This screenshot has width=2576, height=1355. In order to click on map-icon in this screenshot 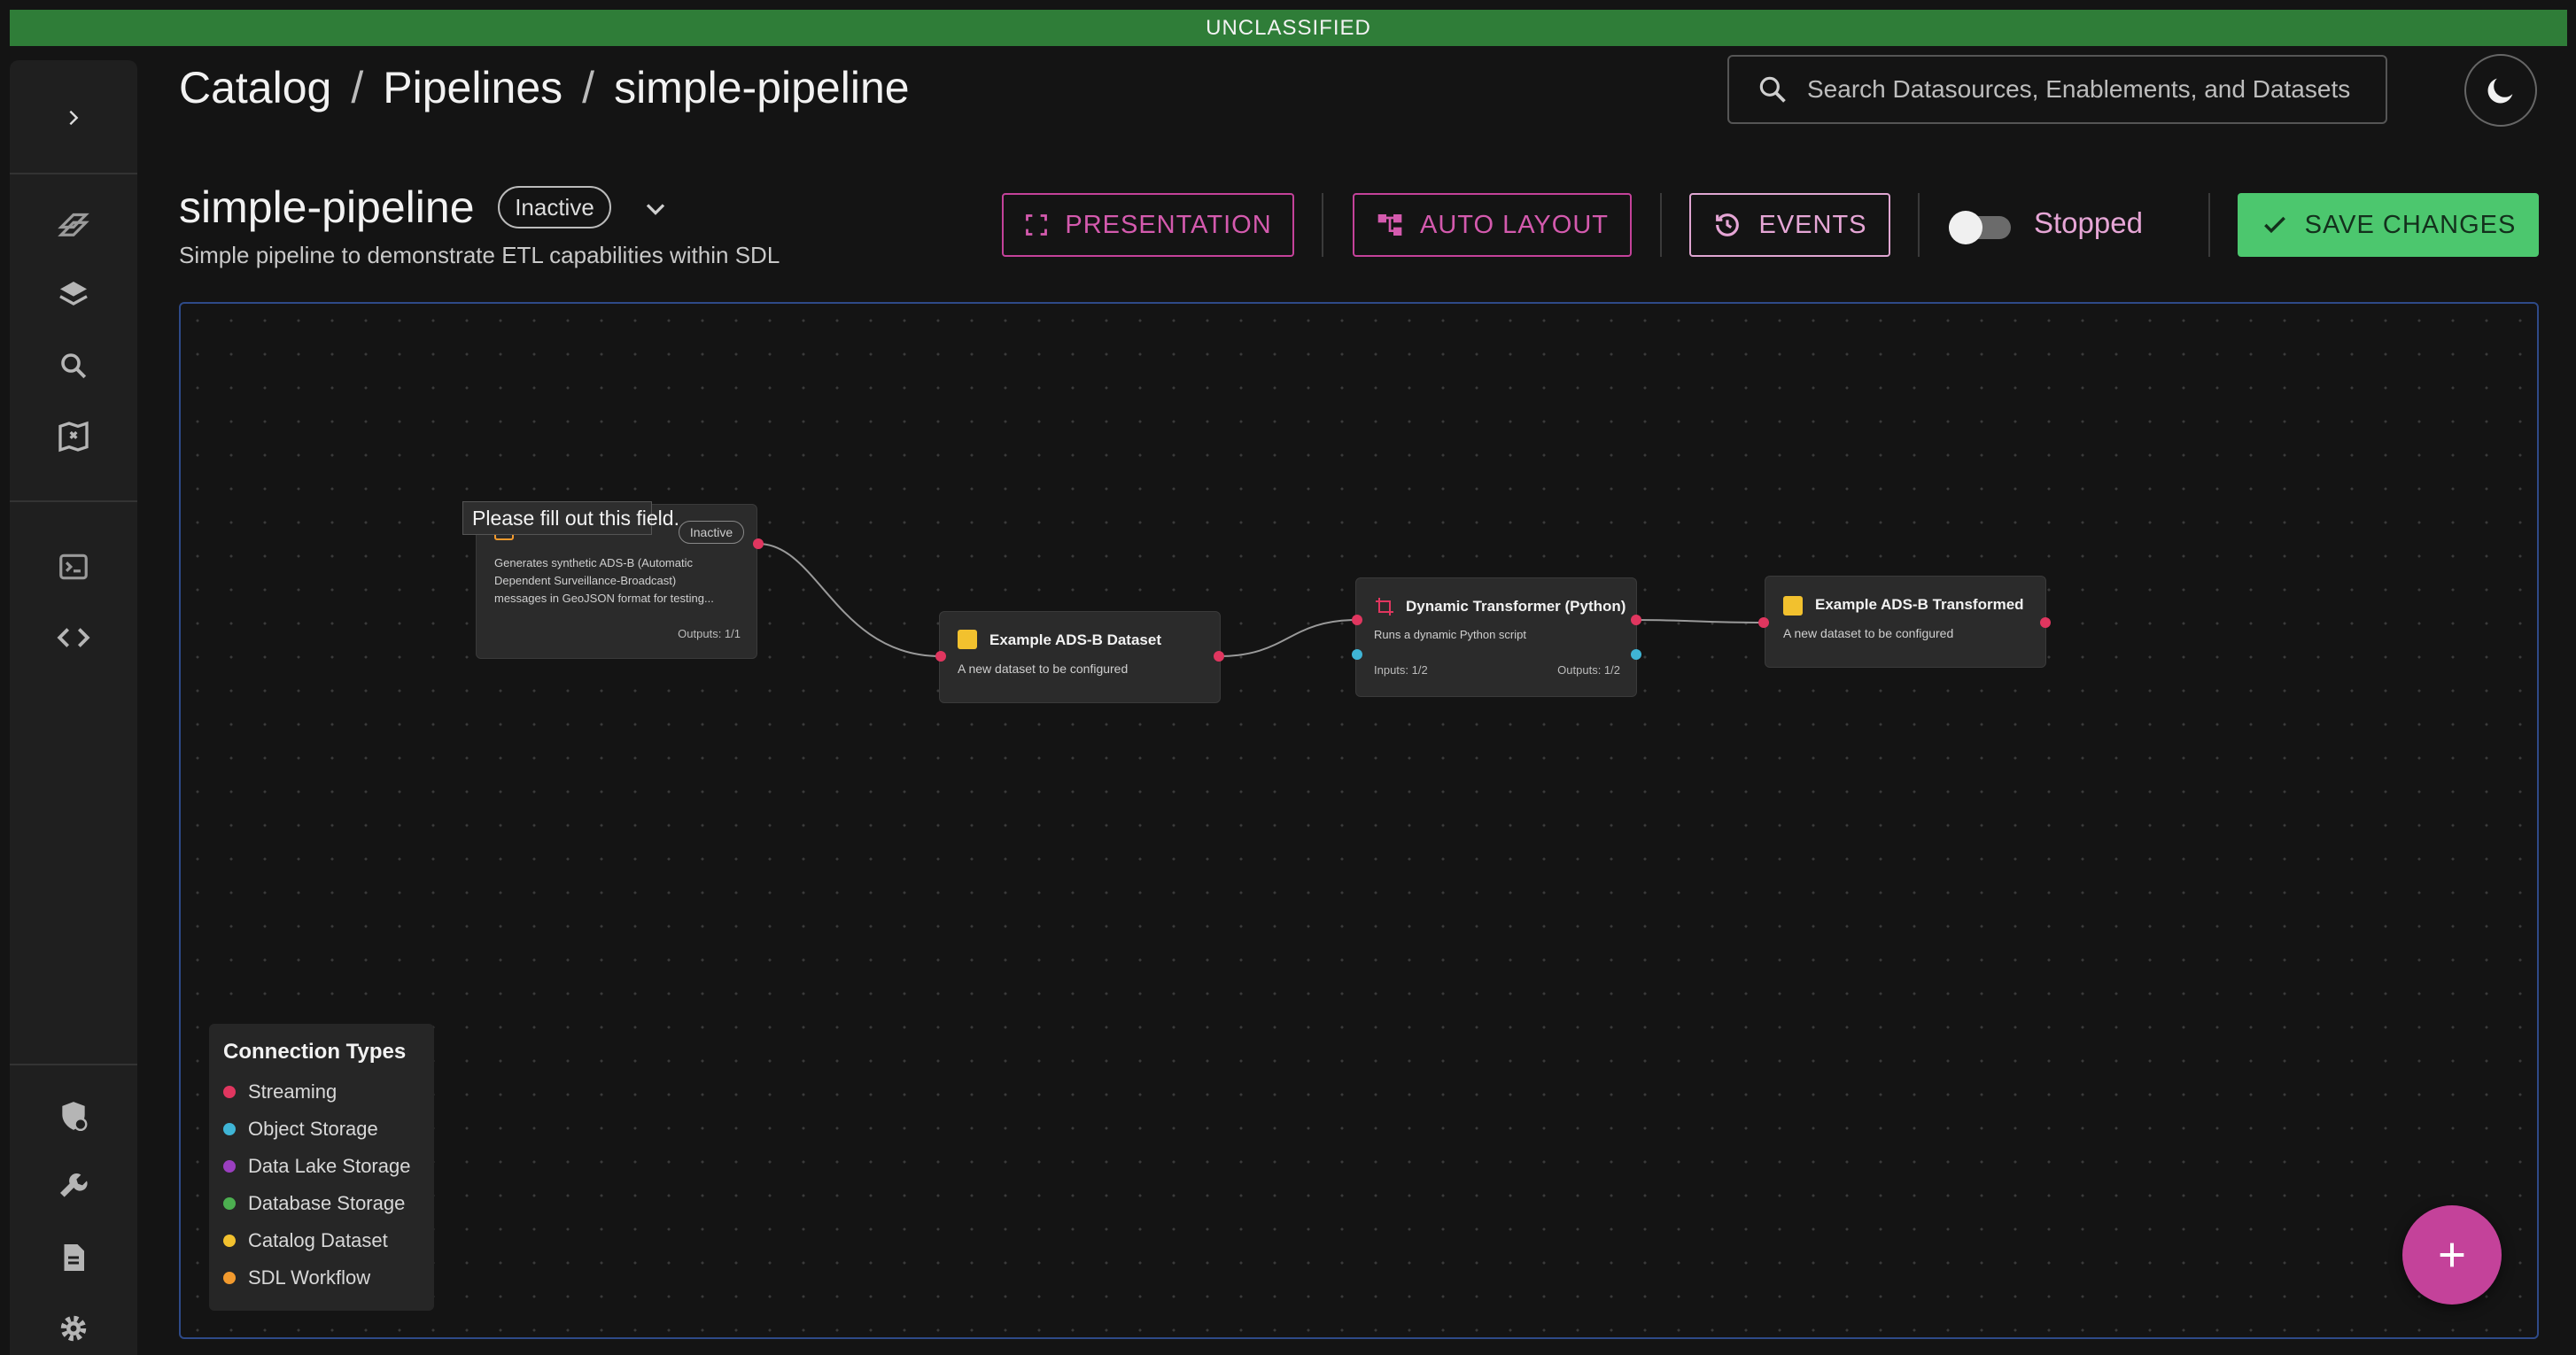, I will do `click(73, 436)`.